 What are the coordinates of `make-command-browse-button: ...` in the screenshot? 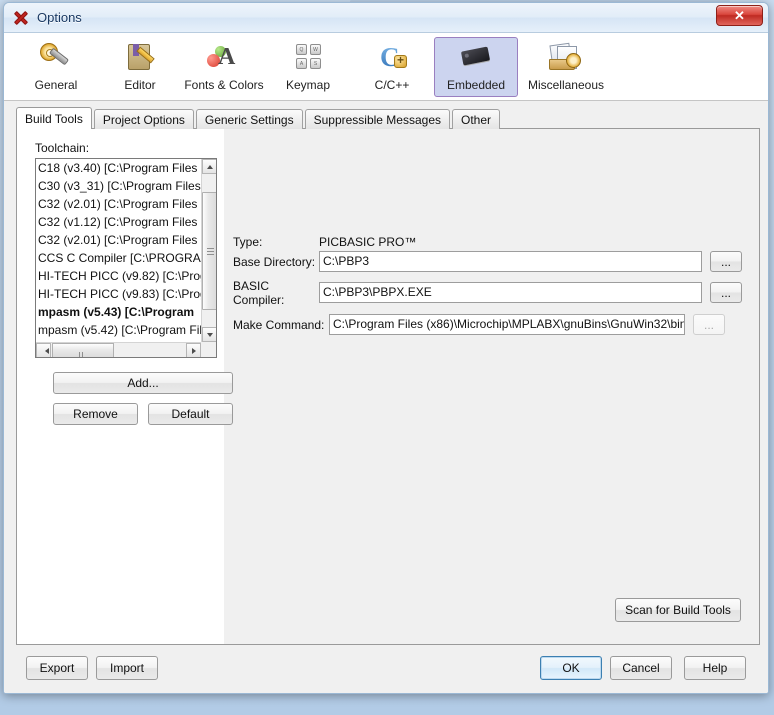 It's located at (709, 324).